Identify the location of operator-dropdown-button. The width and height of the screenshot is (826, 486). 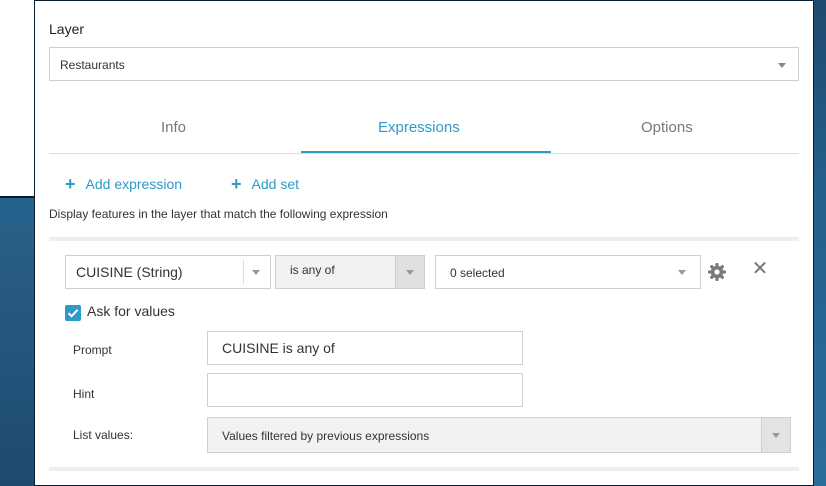
(409, 272).